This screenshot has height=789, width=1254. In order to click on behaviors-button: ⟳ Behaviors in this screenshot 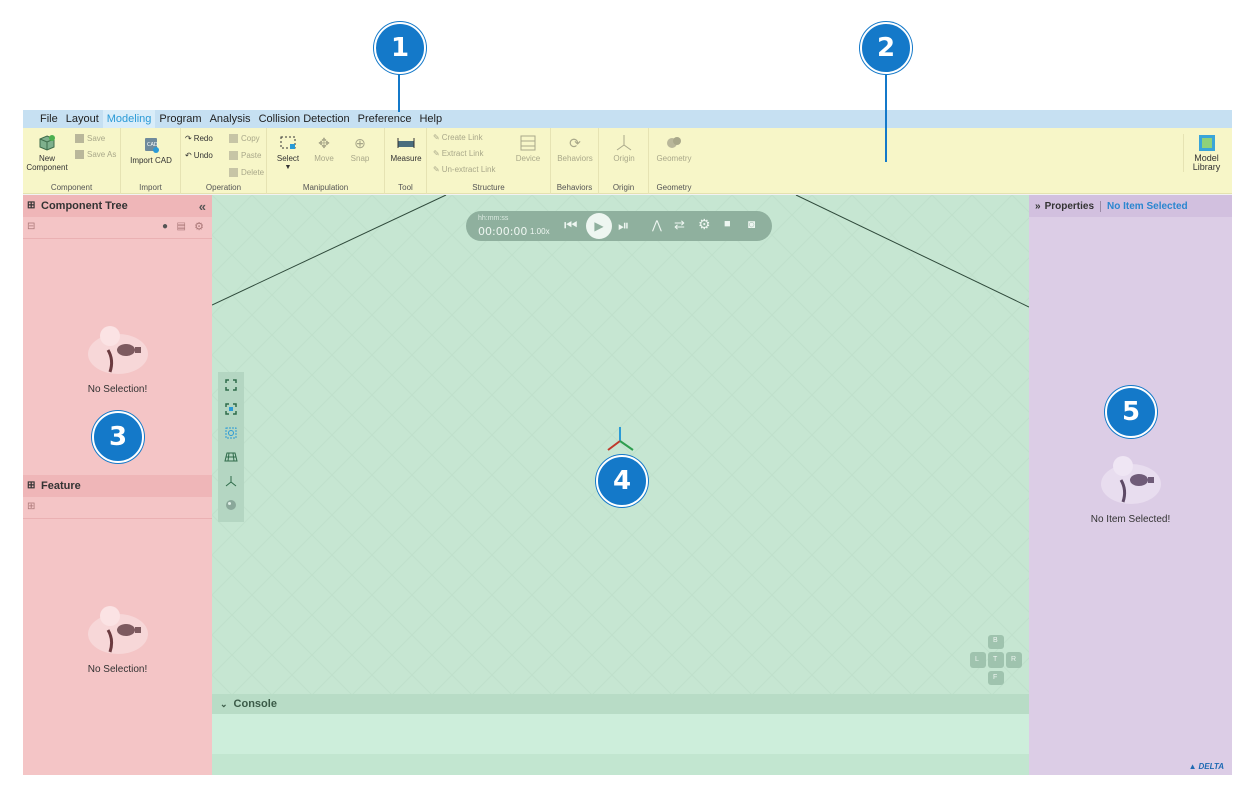, I will do `click(575, 149)`.